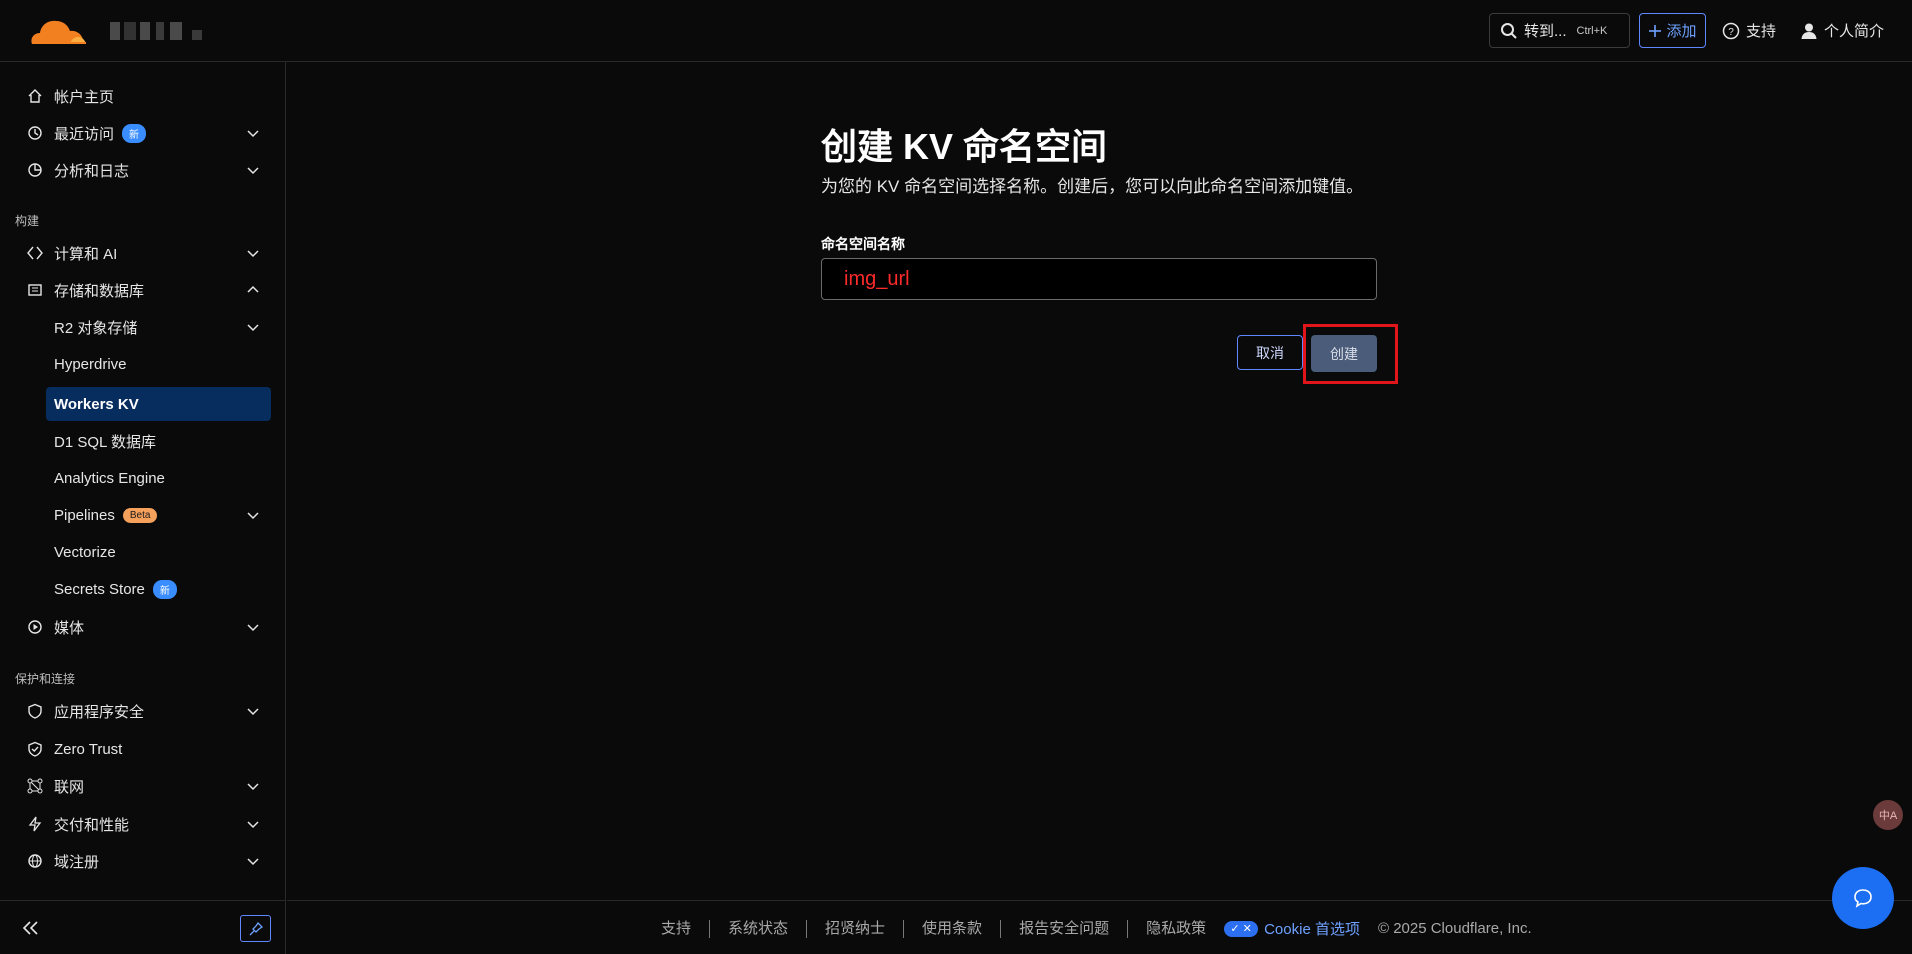  I want to click on sidebar-item-analytics-engine: Analytics Engine, so click(142, 478).